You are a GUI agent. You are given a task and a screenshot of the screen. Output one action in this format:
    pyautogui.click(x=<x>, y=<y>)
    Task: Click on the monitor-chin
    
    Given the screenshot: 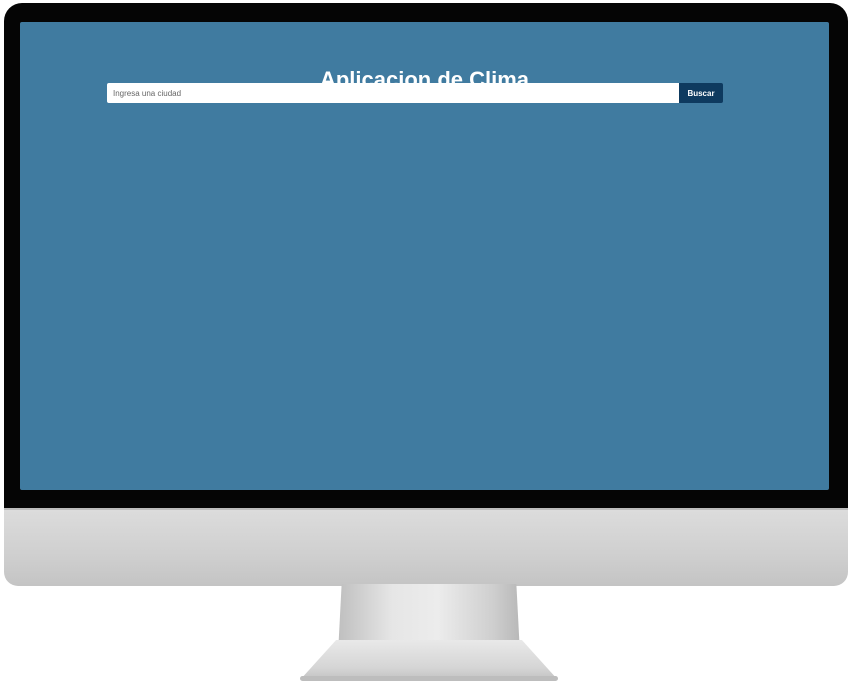 What is the action you would take?
    pyautogui.click(x=426, y=547)
    